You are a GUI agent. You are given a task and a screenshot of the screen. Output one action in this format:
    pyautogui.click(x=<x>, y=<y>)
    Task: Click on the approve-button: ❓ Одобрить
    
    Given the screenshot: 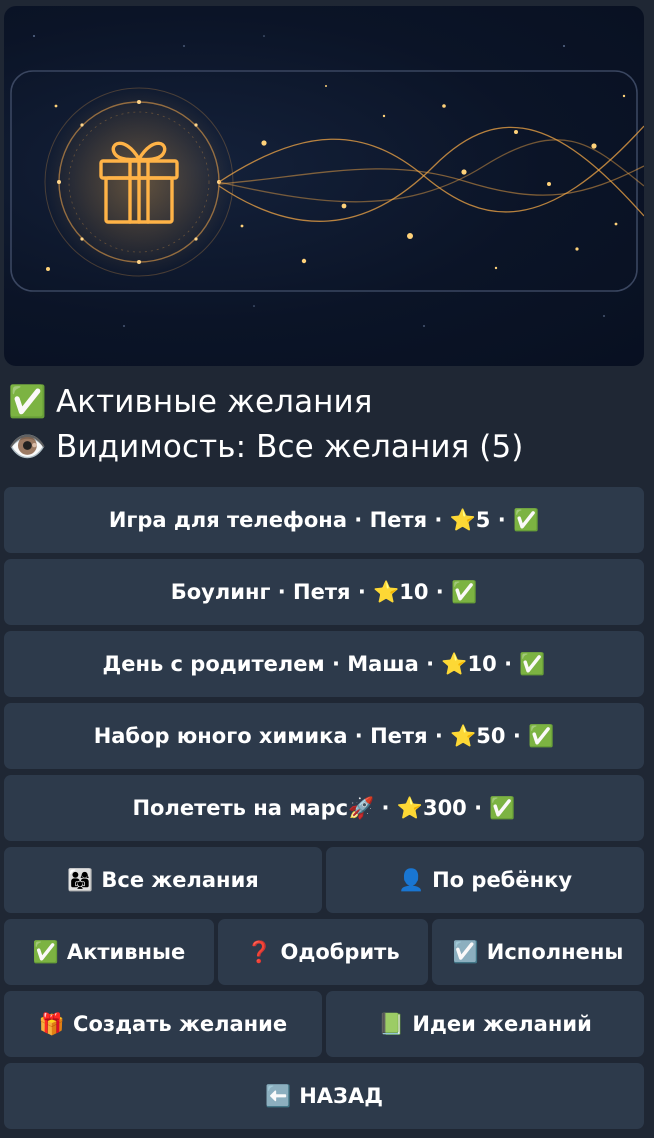 What is the action you would take?
    pyautogui.click(x=323, y=952)
    